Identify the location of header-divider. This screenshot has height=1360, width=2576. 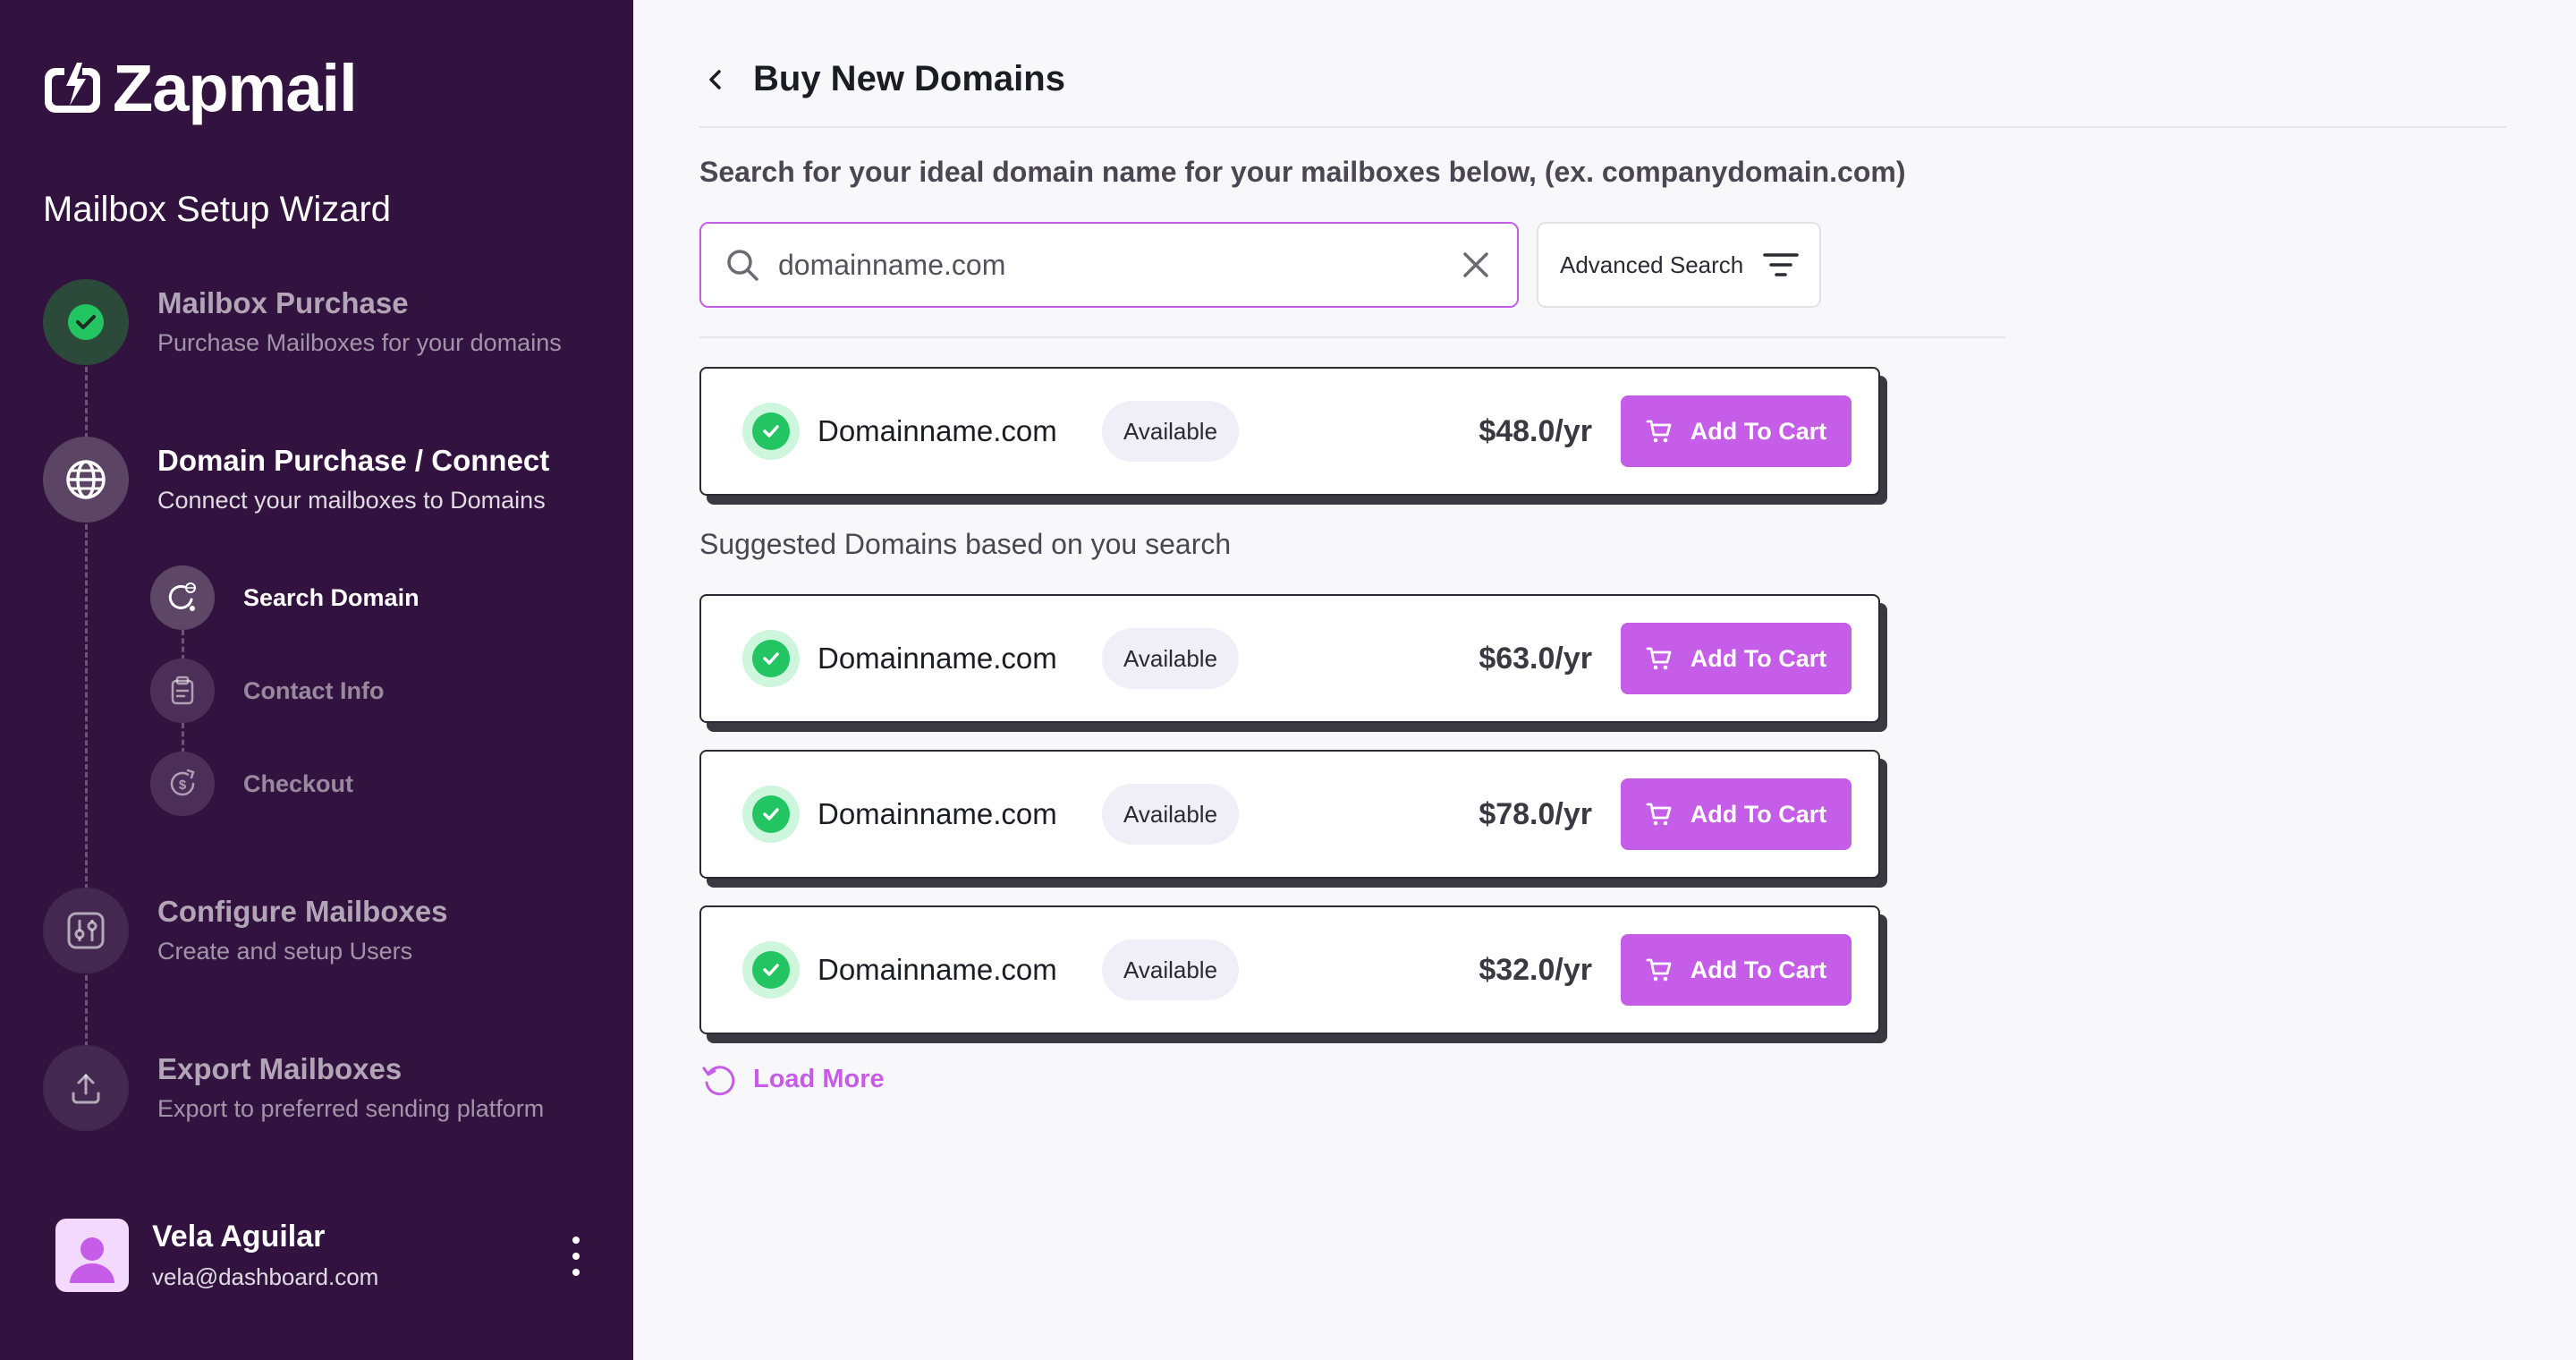
(1602, 127).